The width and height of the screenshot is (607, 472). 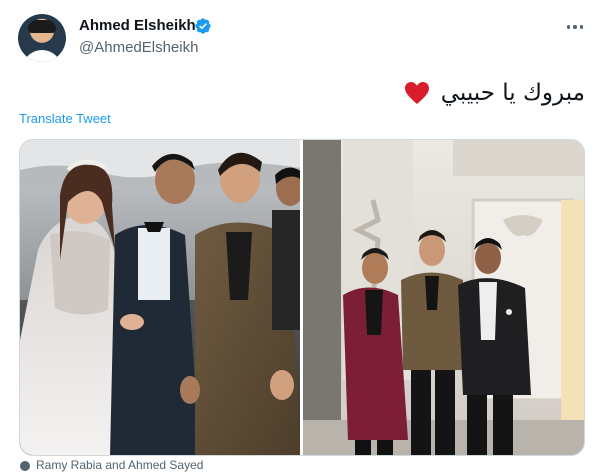 I want to click on tagged-users-row: Ramy Rabia and Ahmed Sayed, so click(x=300, y=465).